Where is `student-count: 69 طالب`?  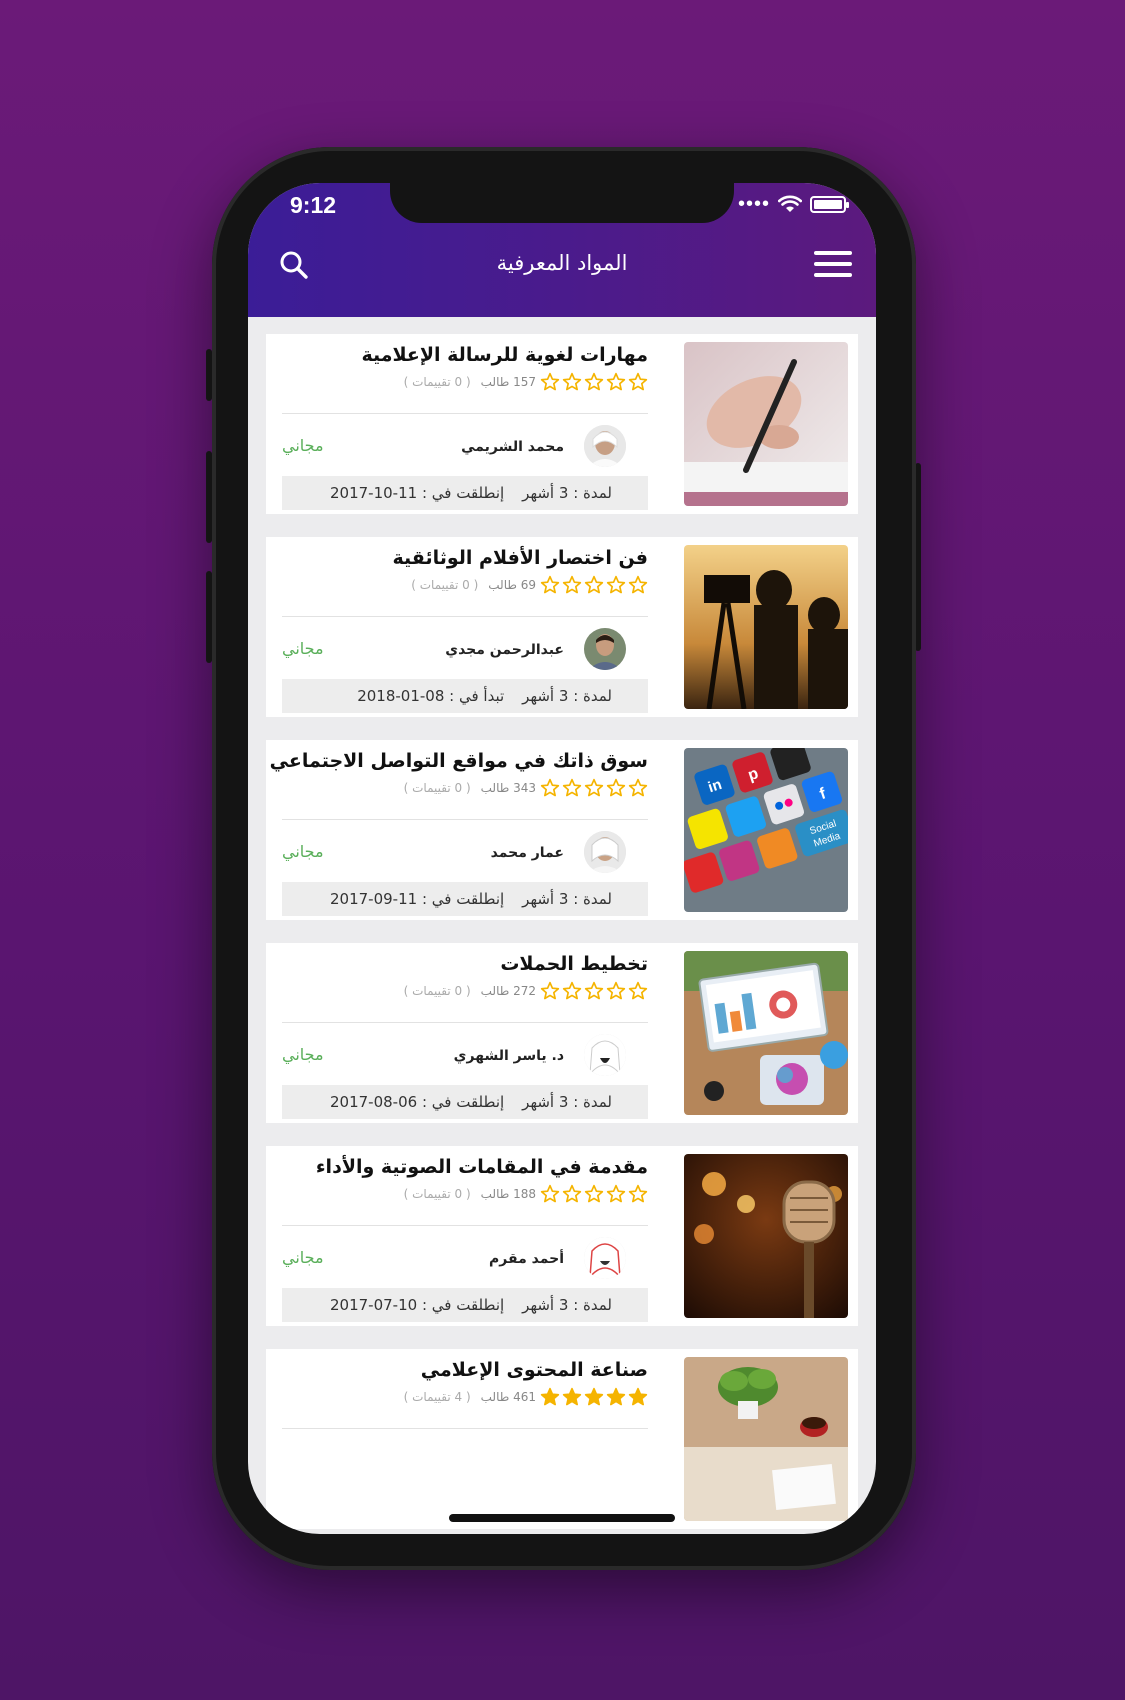
student-count: 69 طالب is located at coordinates (512, 585).